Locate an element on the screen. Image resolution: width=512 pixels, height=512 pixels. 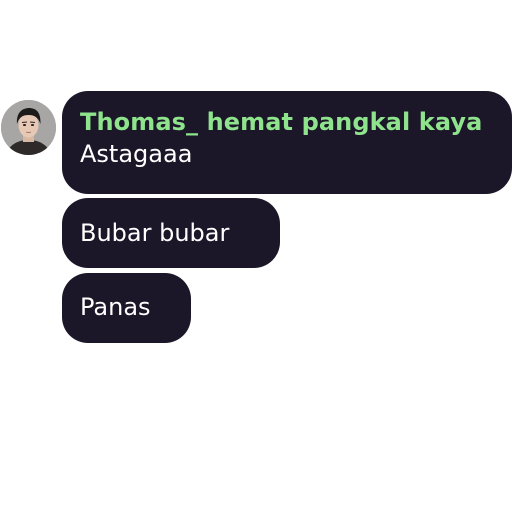
avatar-portrait-icon is located at coordinates (28, 127).